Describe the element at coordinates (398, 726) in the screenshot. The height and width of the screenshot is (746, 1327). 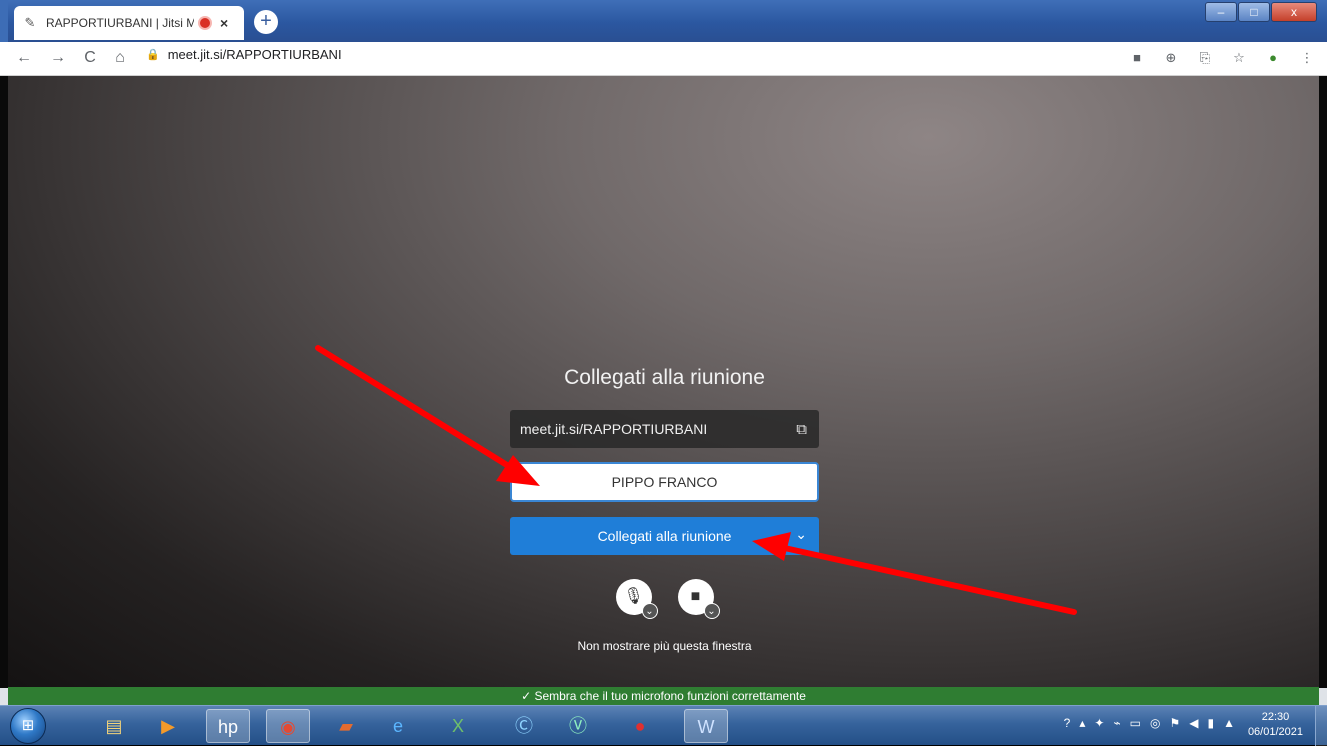
I see `internet-explorer-icon: e` at that location.